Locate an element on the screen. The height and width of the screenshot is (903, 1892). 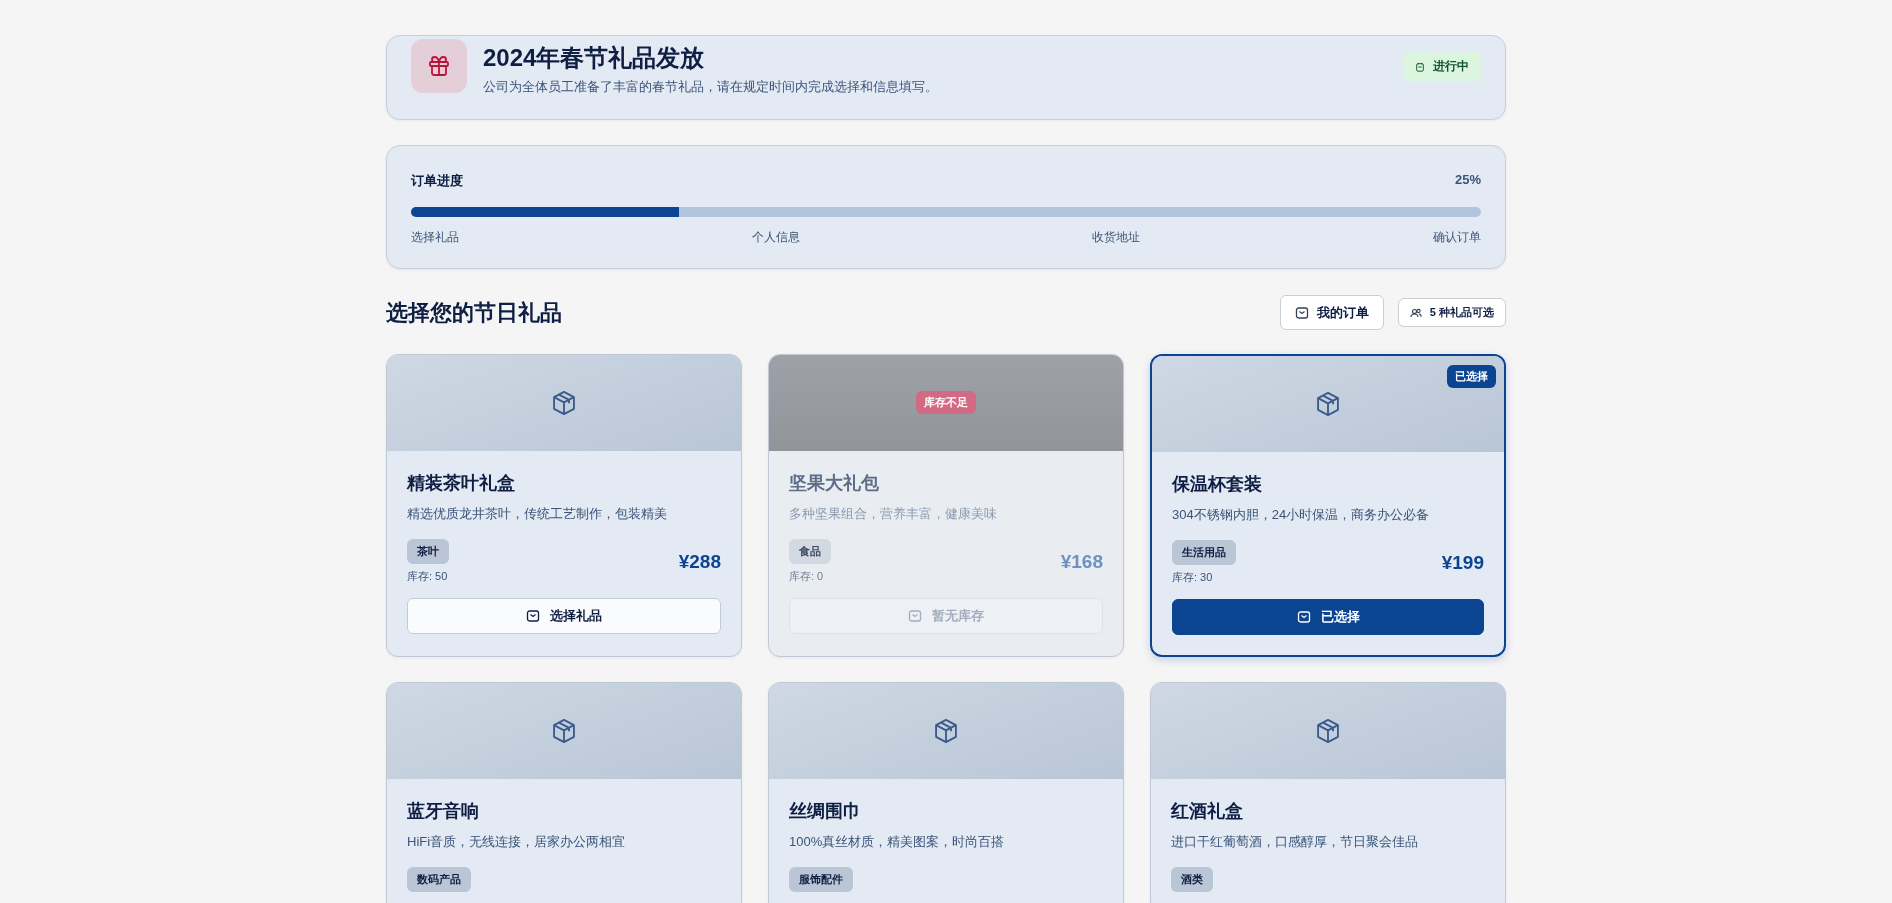
progress-label: 订单进度 is located at coordinates (437, 181).